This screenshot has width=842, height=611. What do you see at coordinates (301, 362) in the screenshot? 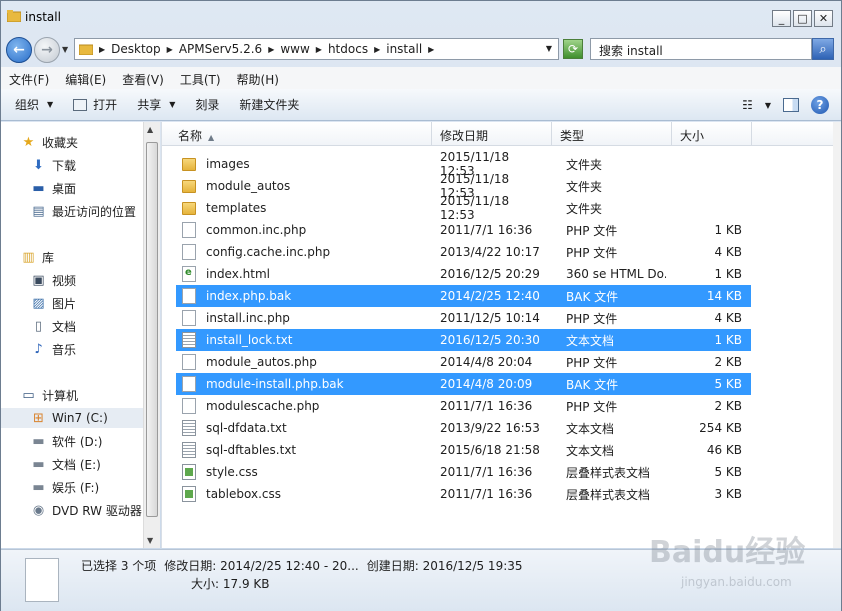
I see `file-name-cell: module_autos.php` at bounding box center [301, 362].